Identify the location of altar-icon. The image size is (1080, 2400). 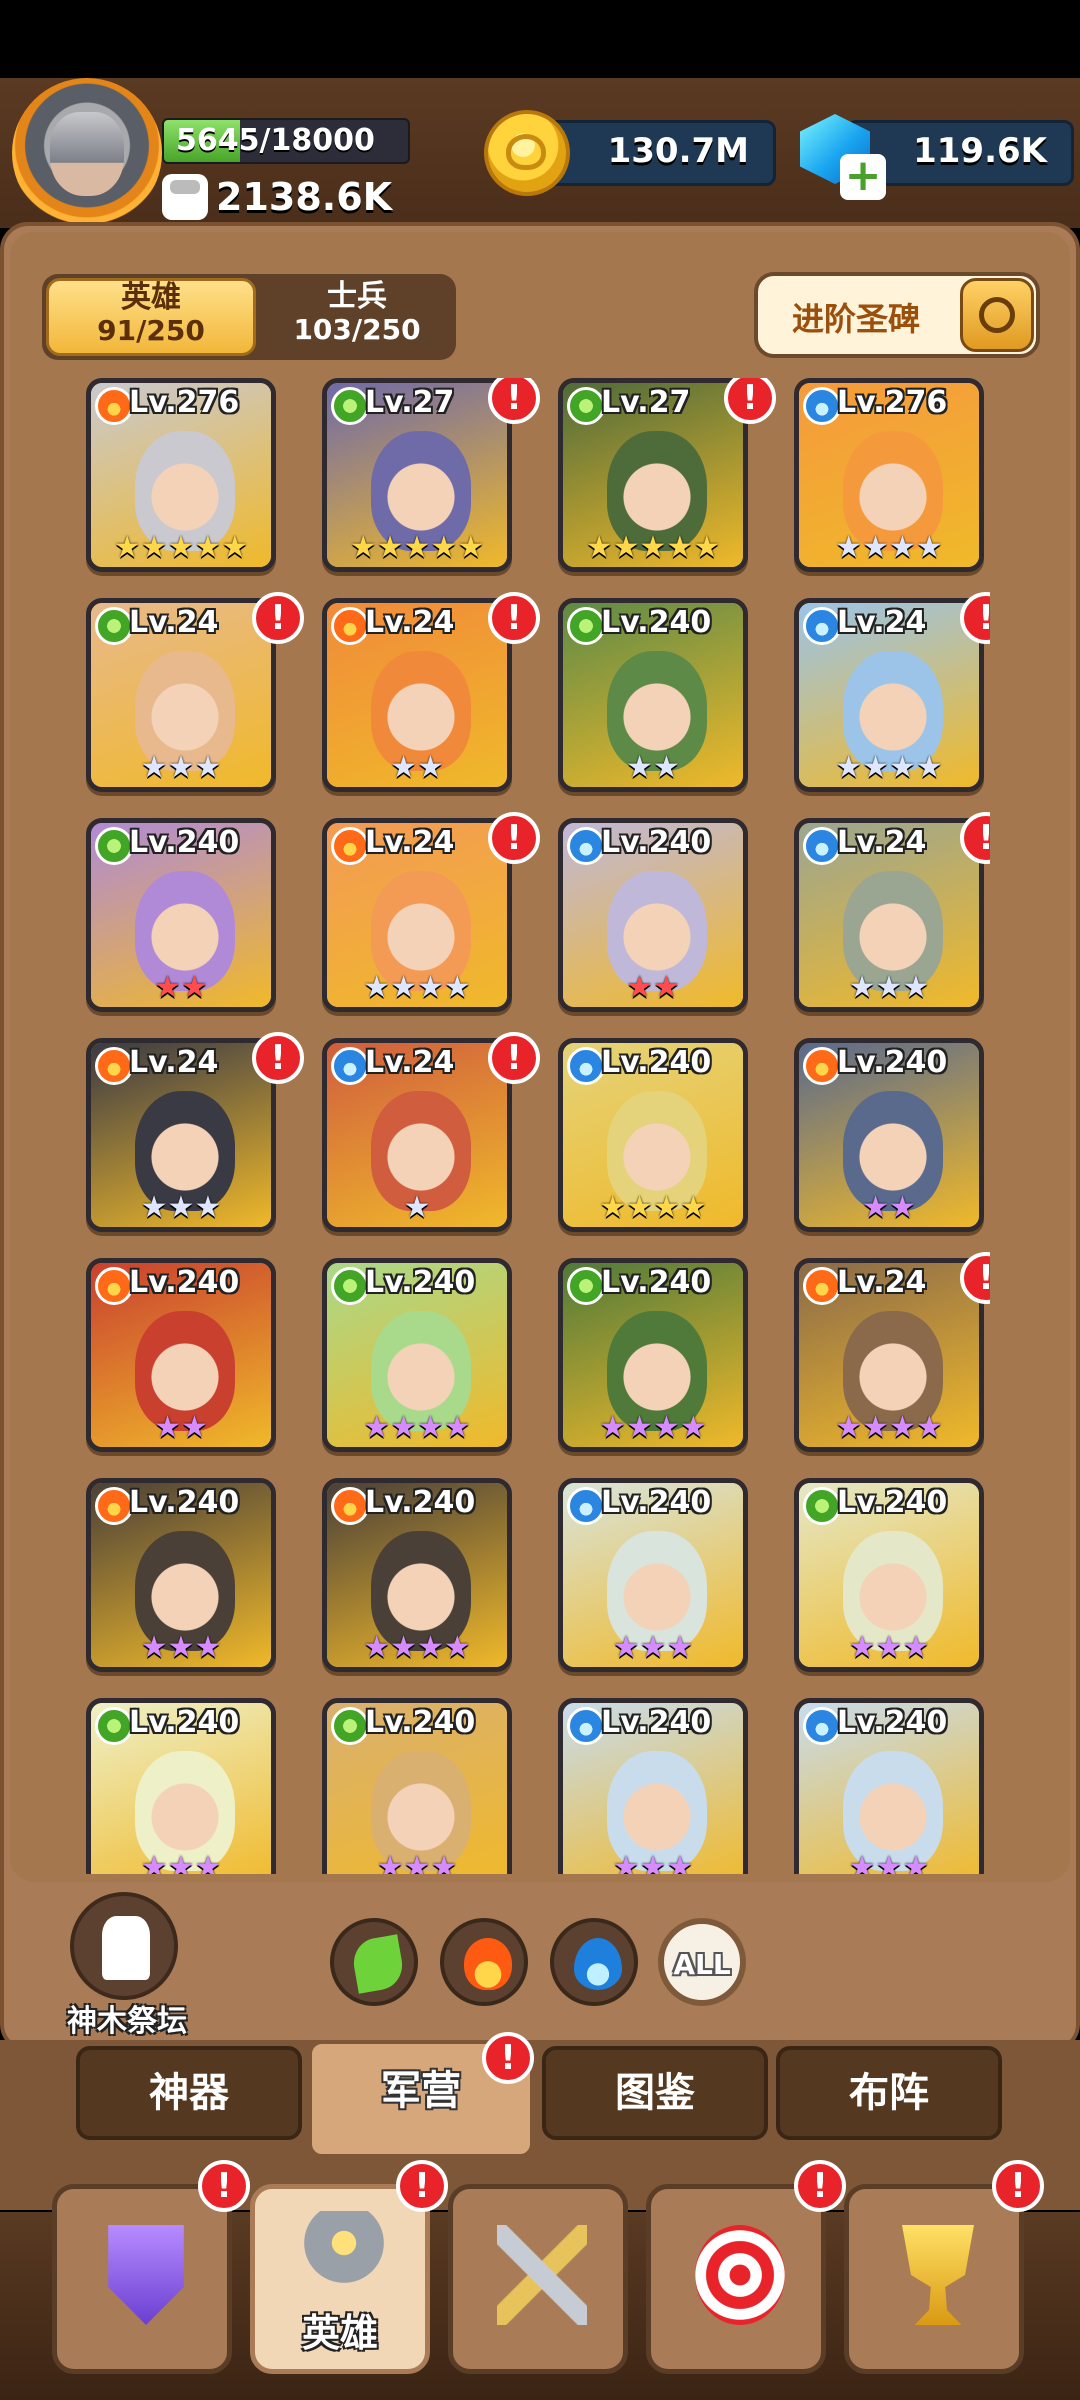
(124, 1946).